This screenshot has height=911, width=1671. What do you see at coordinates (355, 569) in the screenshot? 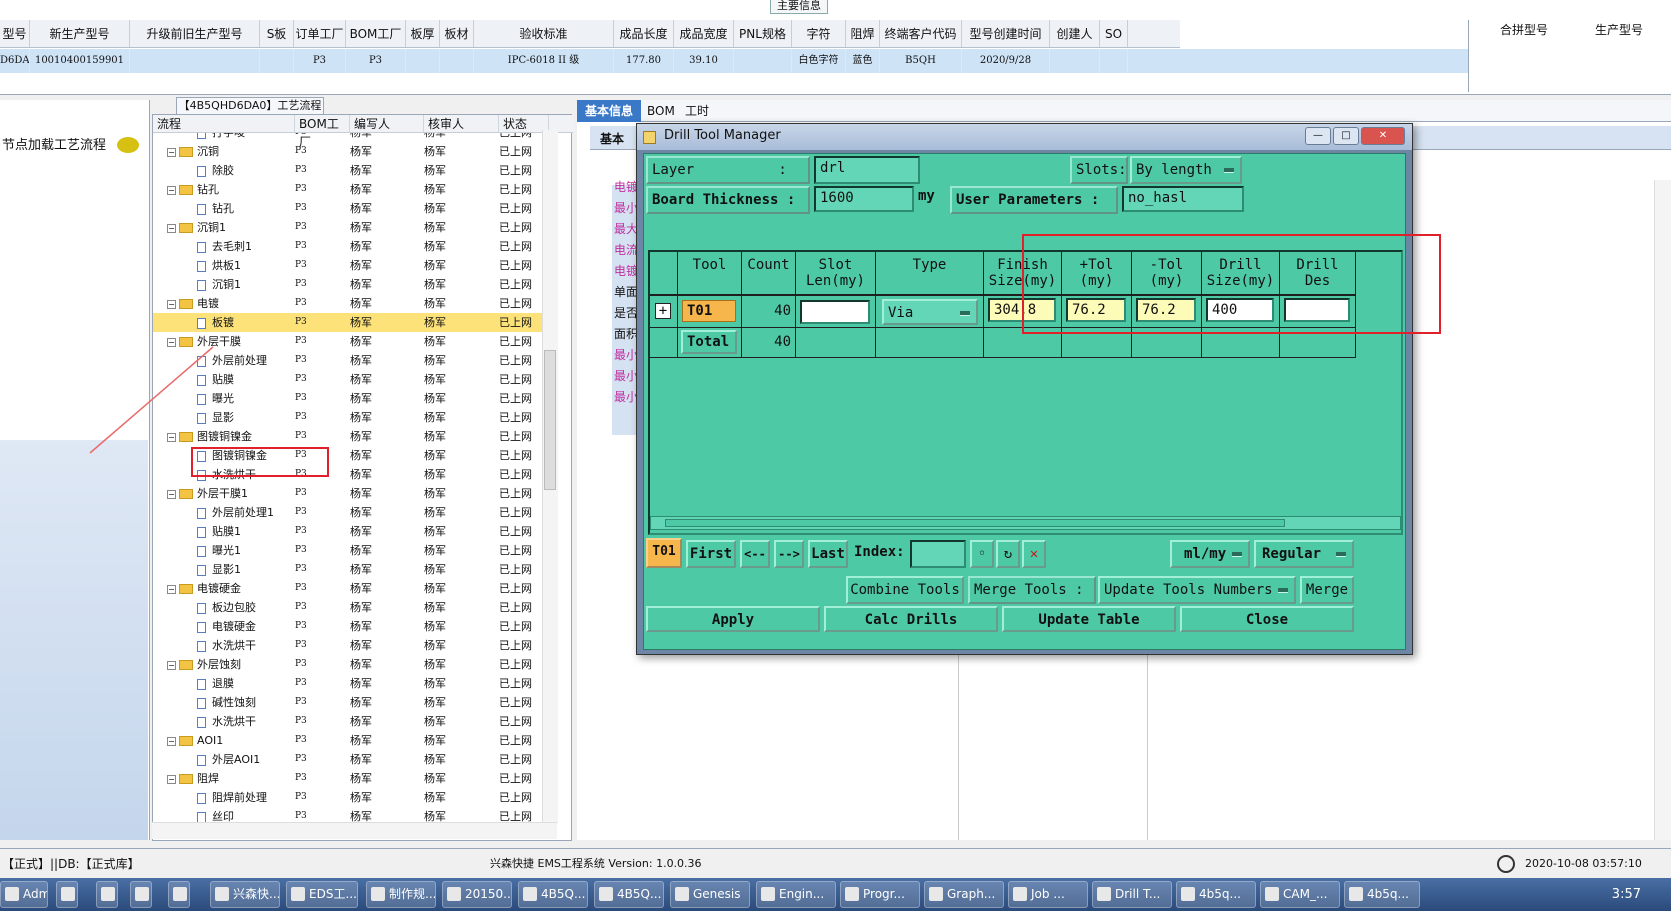
I see `flow-row: 显影1 P3 杨军 杨军 已上网` at bounding box center [355, 569].